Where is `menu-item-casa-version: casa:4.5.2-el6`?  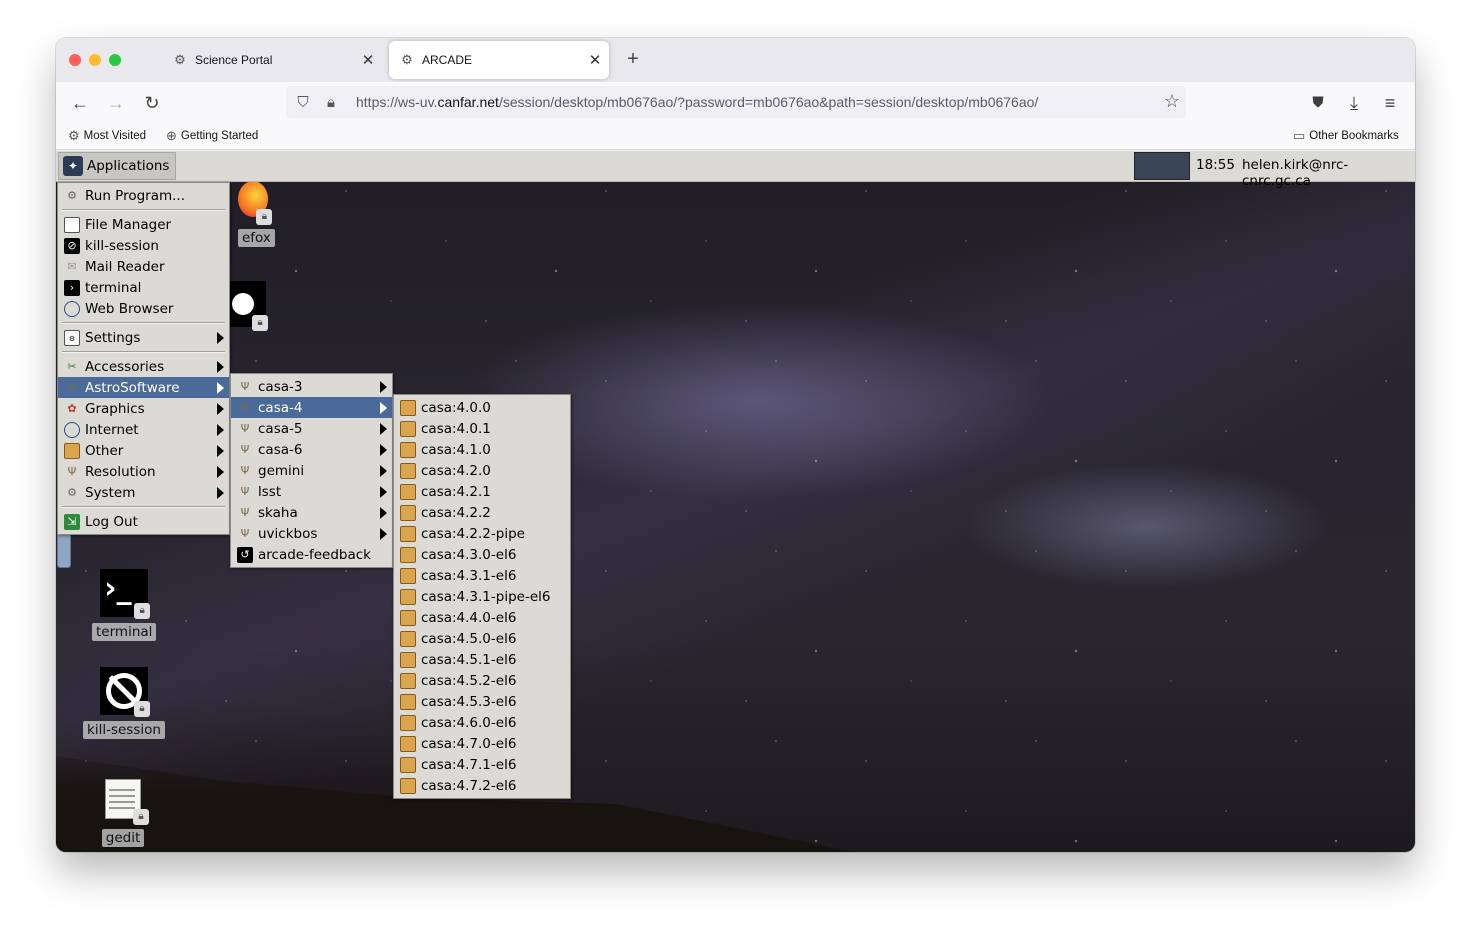 menu-item-casa-version: casa:4.5.2-el6 is located at coordinates (482, 680).